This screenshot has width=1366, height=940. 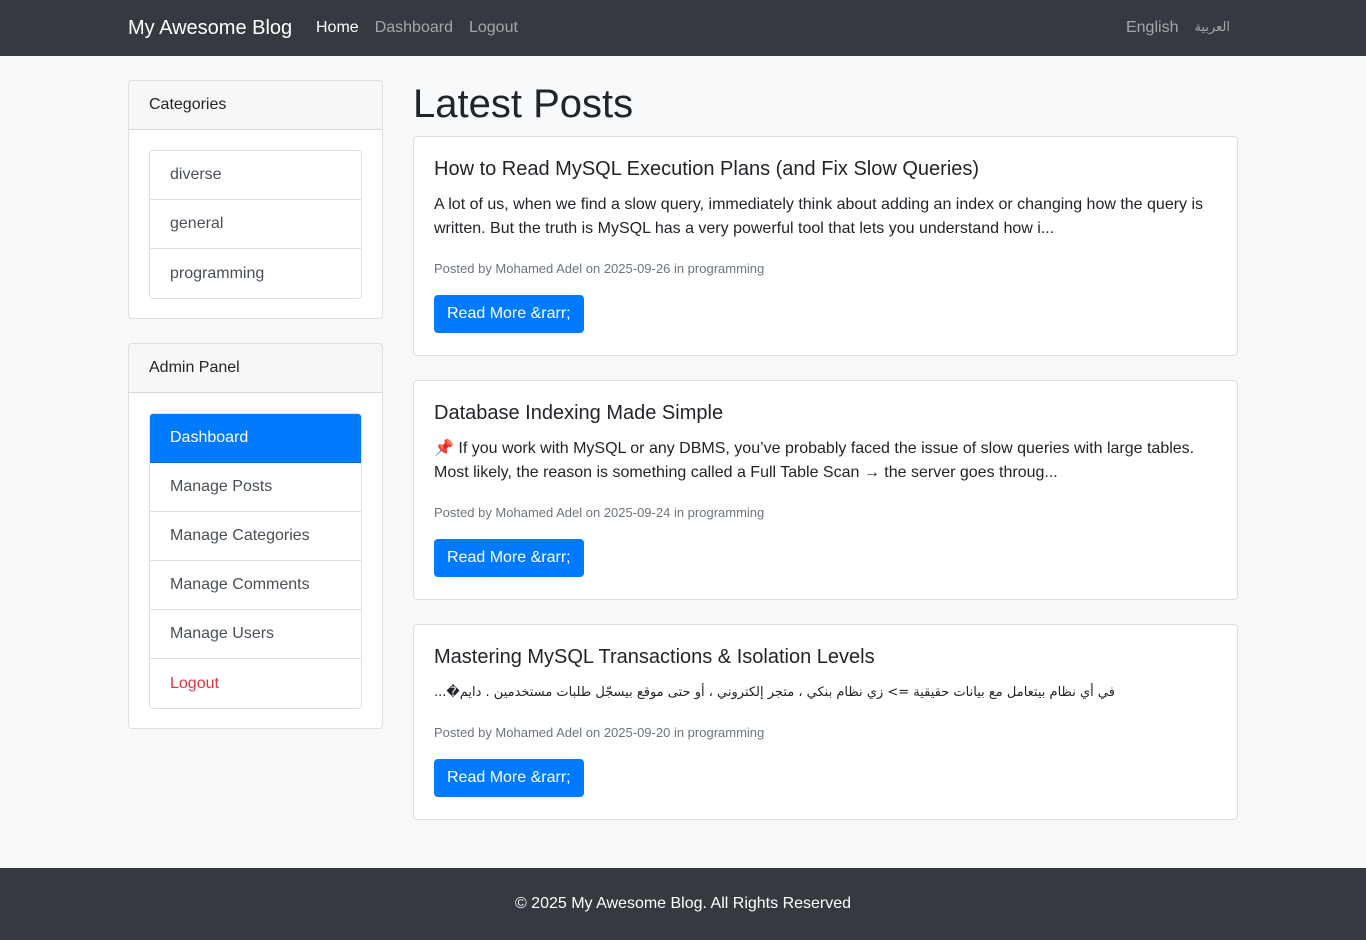 What do you see at coordinates (210, 28) in the screenshot?
I see `brand-link: My Awesome Blog` at bounding box center [210, 28].